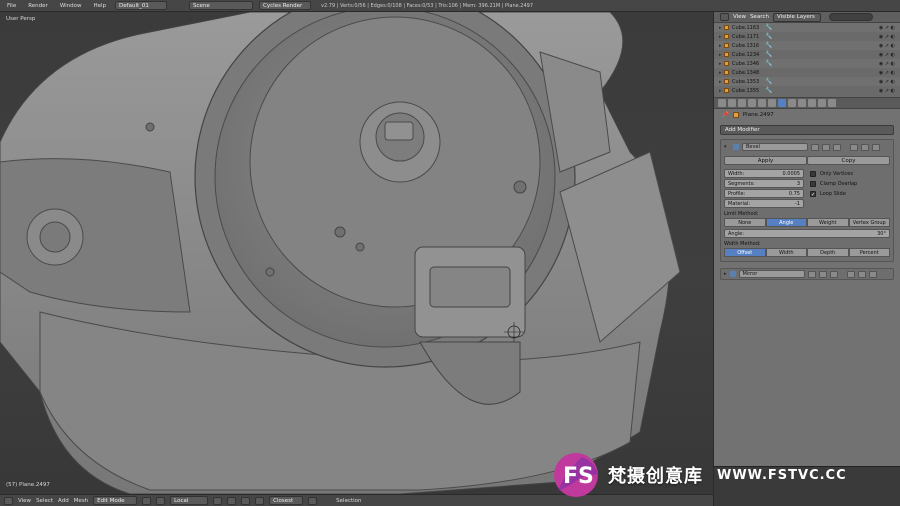  What do you see at coordinates (71, 6) in the screenshot?
I see `menu-window: Window` at bounding box center [71, 6].